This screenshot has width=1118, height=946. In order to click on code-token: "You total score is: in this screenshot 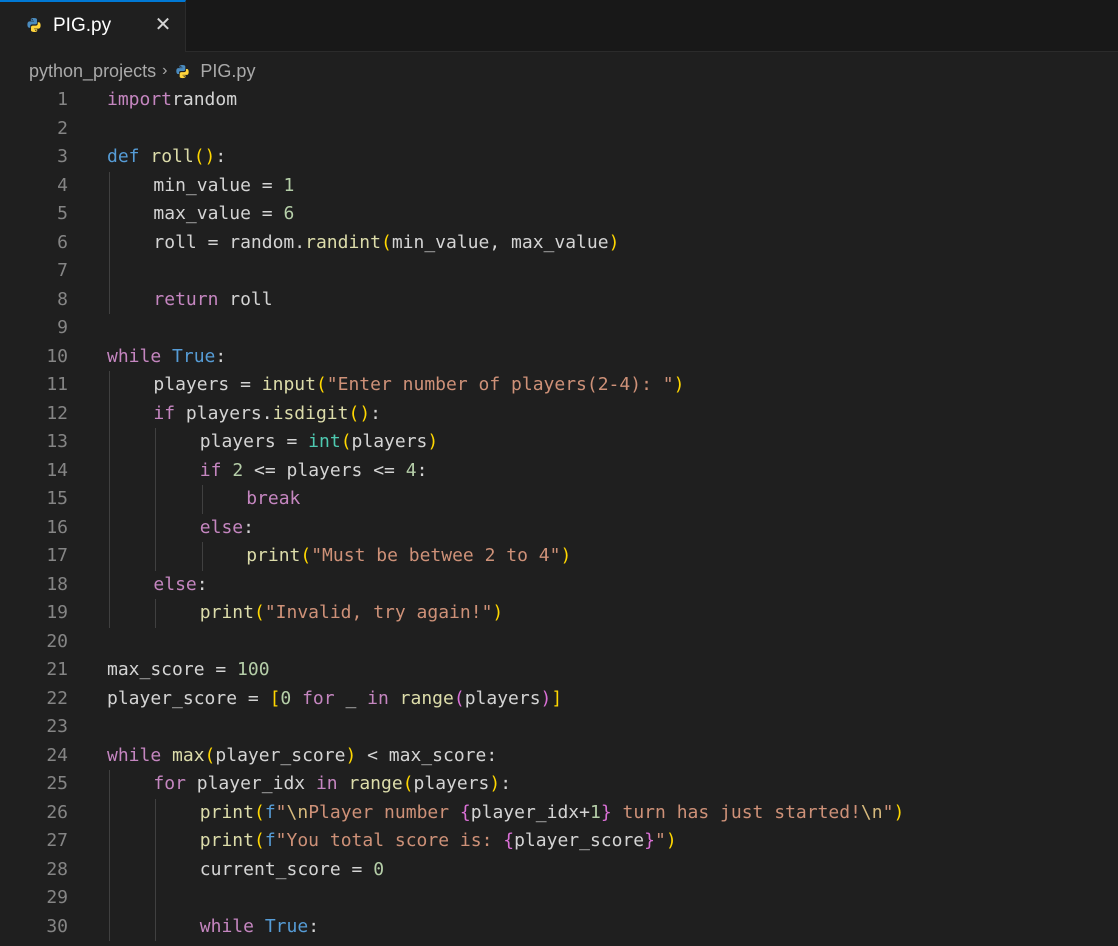, I will do `click(389, 840)`.